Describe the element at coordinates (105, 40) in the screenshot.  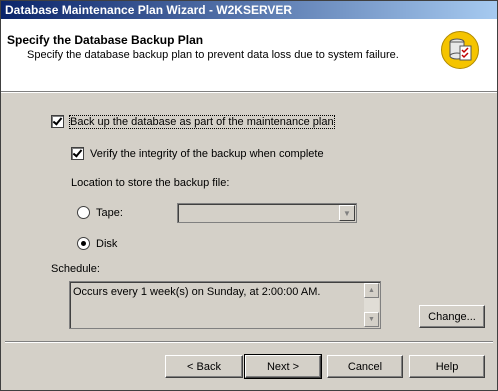
I see `page-title: Specify the Database Backup Plan` at that location.